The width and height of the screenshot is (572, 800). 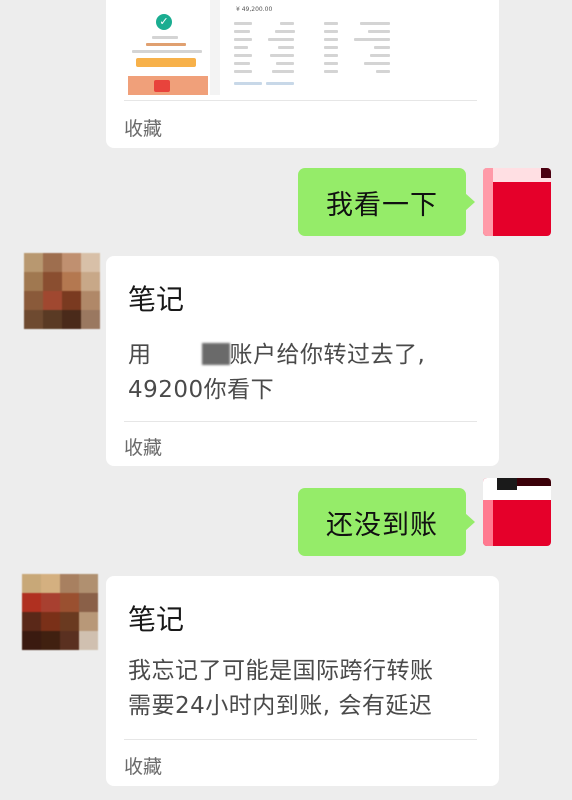 I want to click on note-thumbnail: ✓ ¥ 49,200.00, so click(x=302, y=47).